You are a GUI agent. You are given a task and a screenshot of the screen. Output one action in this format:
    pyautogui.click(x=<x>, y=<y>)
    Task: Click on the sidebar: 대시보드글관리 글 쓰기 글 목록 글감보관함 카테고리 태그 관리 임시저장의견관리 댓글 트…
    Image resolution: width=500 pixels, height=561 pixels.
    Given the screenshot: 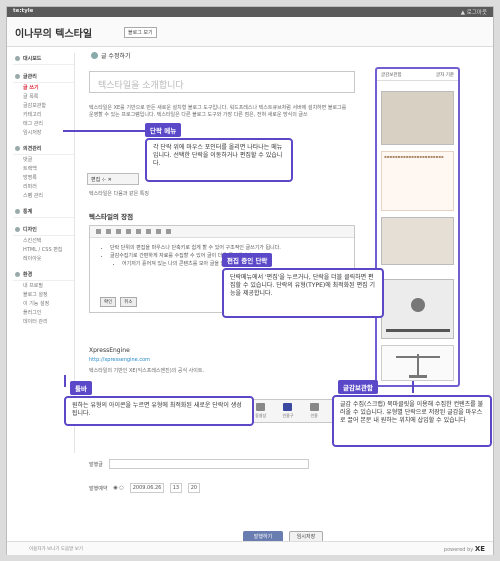 What is the action you would take?
    pyautogui.click(x=44, y=253)
    